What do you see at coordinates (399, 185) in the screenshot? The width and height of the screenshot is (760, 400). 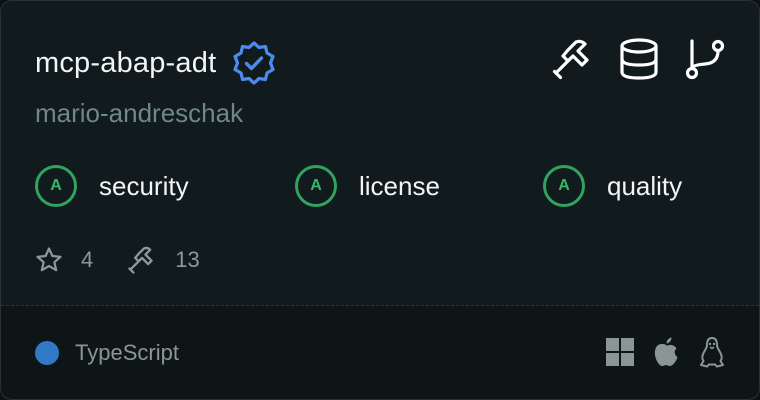 I see `license-score-label: license` at bounding box center [399, 185].